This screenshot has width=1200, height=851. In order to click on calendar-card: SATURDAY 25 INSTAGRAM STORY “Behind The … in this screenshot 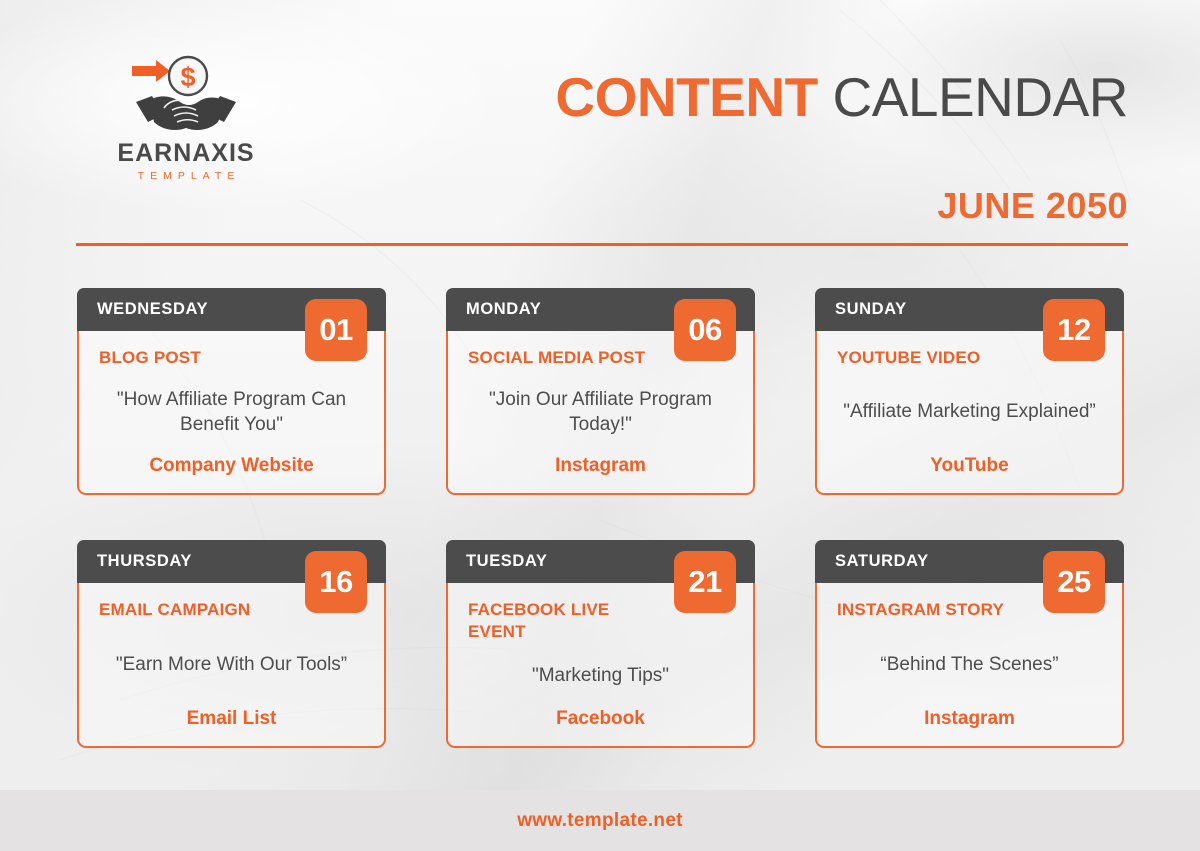, I will do `click(969, 644)`.